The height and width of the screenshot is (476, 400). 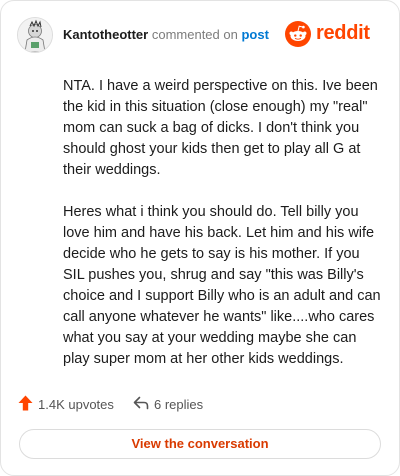 What do you see at coordinates (105, 34) in the screenshot?
I see `username-link: Kantotheotter` at bounding box center [105, 34].